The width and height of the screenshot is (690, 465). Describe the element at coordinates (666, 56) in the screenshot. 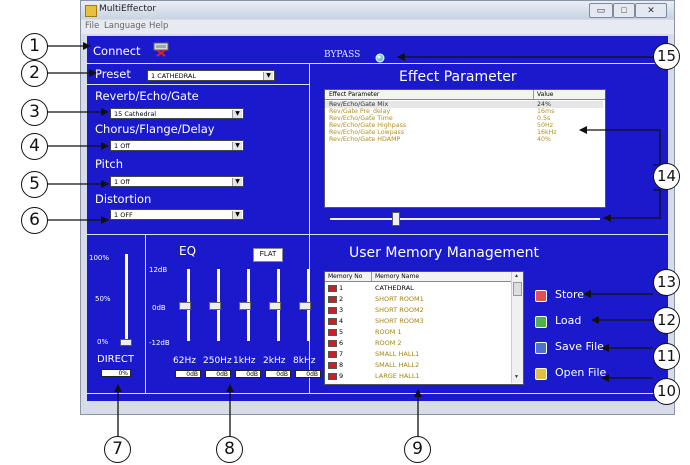

I see `callout-15: 15` at that location.